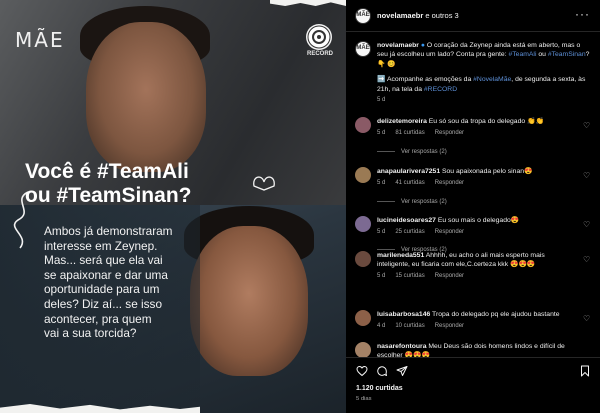 The width and height of the screenshot is (600, 413). I want to click on body-line: oportunidade para um, so click(102, 289).